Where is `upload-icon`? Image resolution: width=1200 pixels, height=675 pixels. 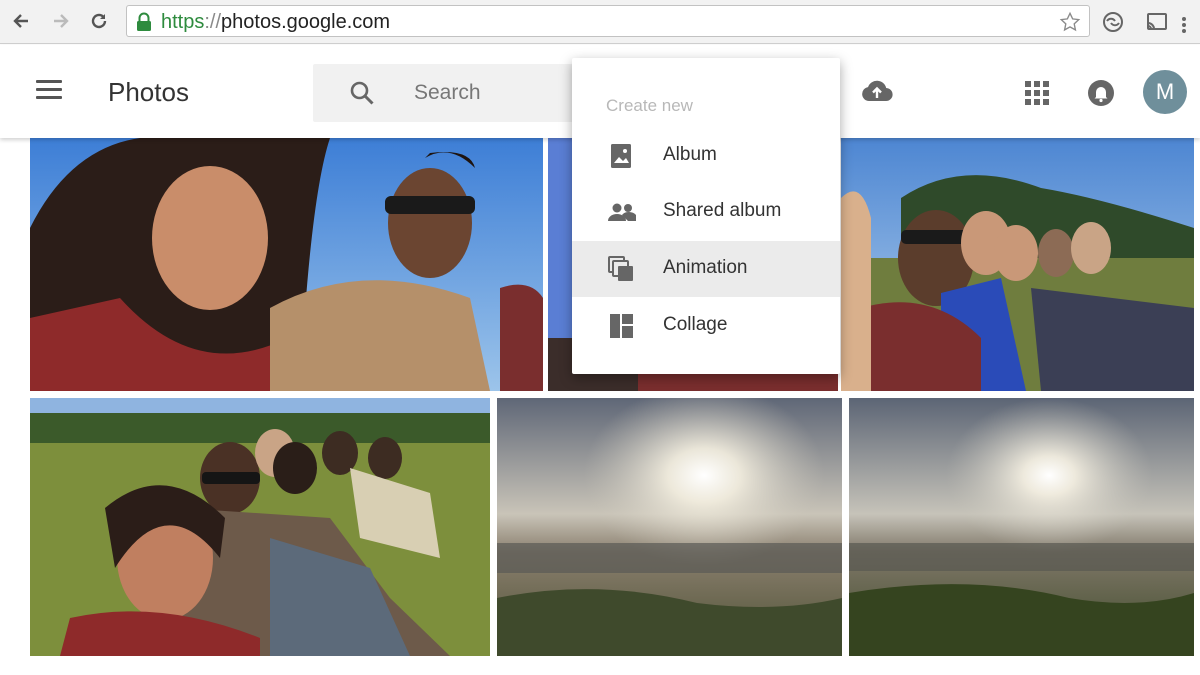 upload-icon is located at coordinates (877, 92).